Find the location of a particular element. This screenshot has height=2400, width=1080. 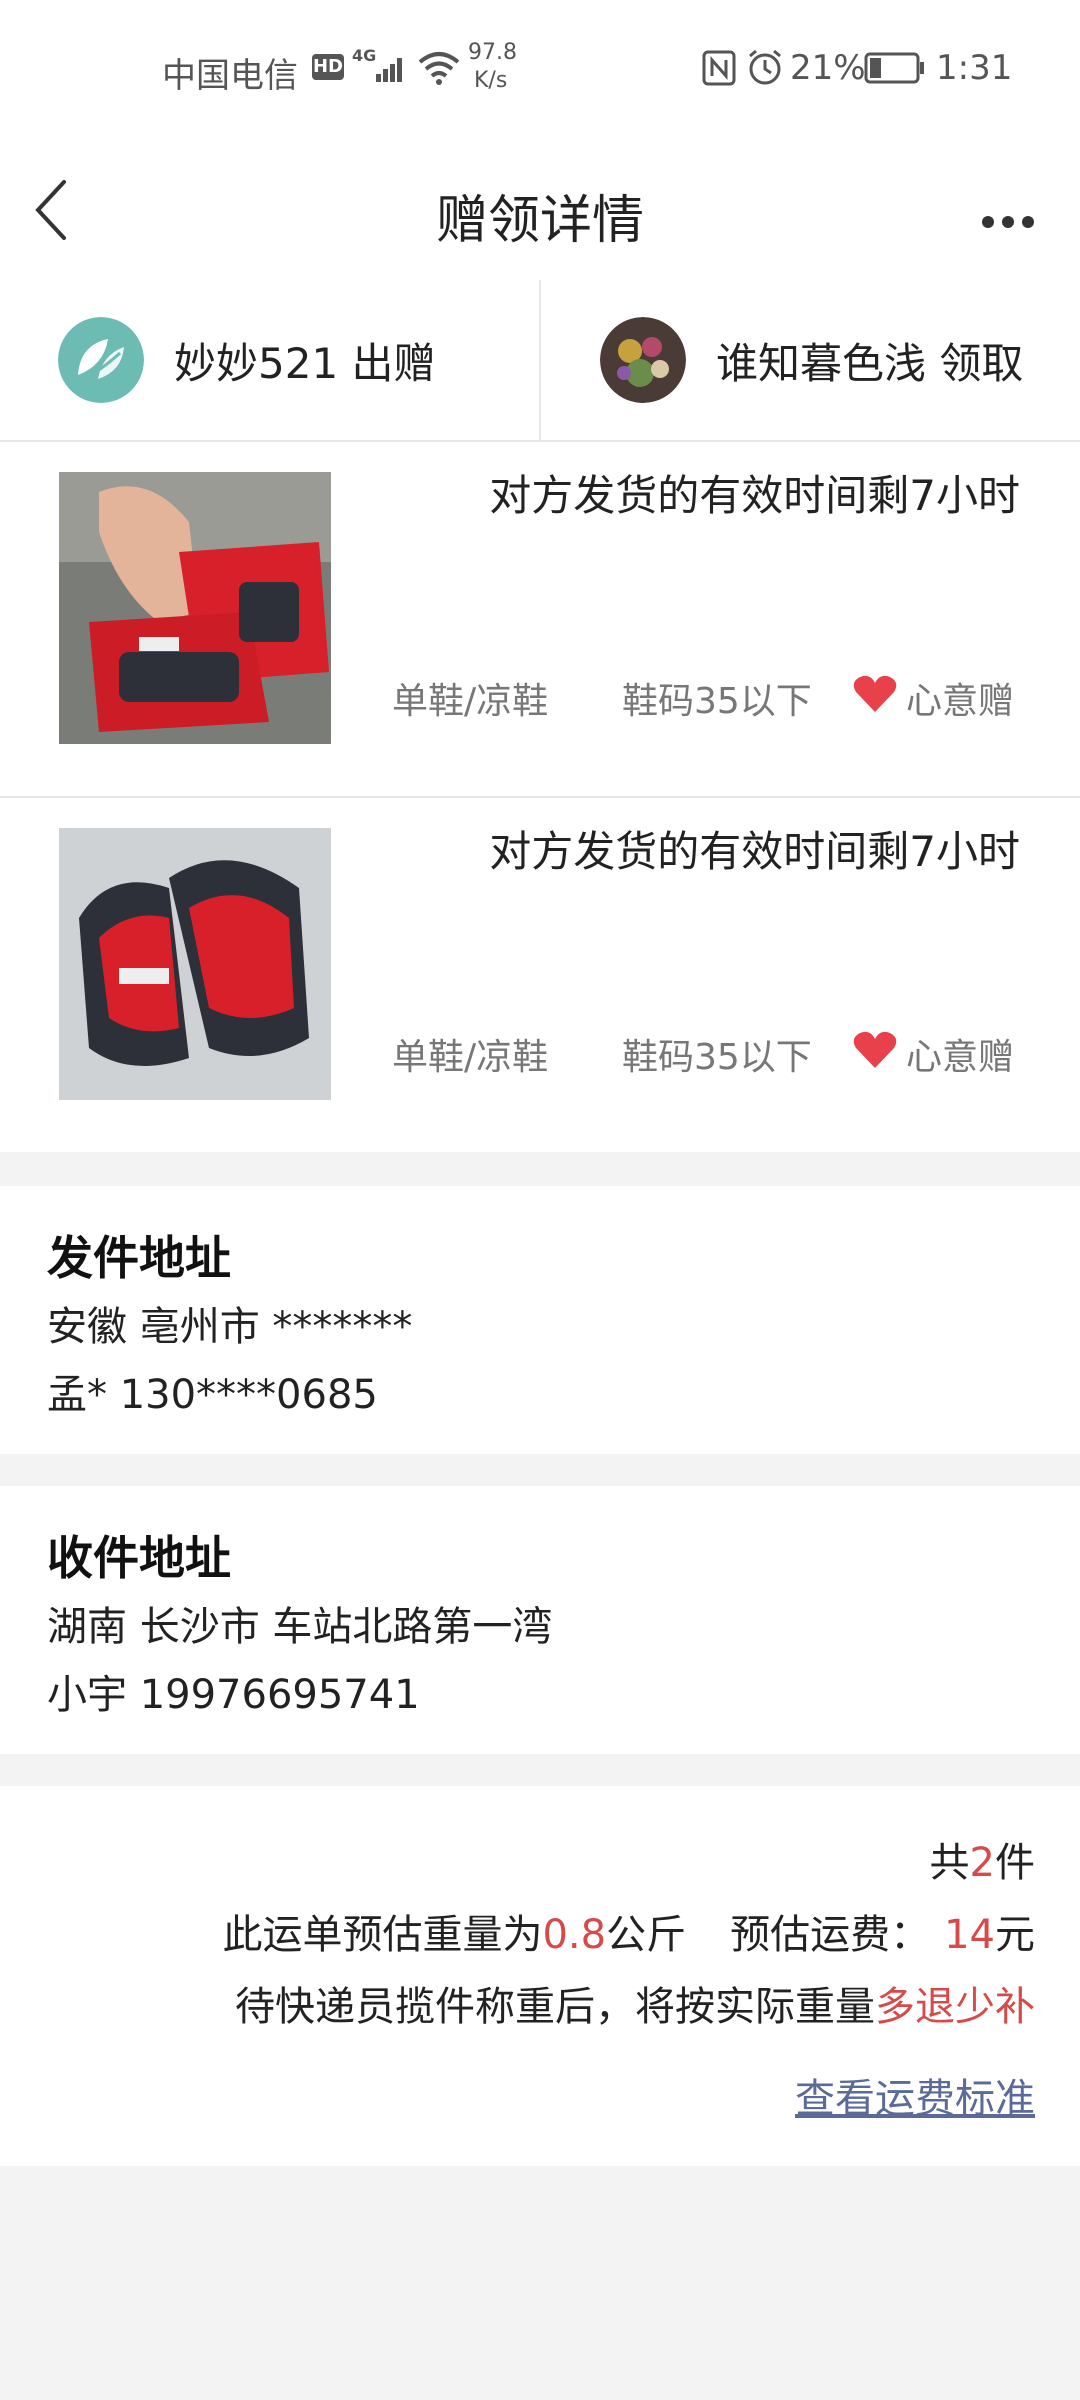

net-speed-value: 97.8 is located at coordinates (492, 52).